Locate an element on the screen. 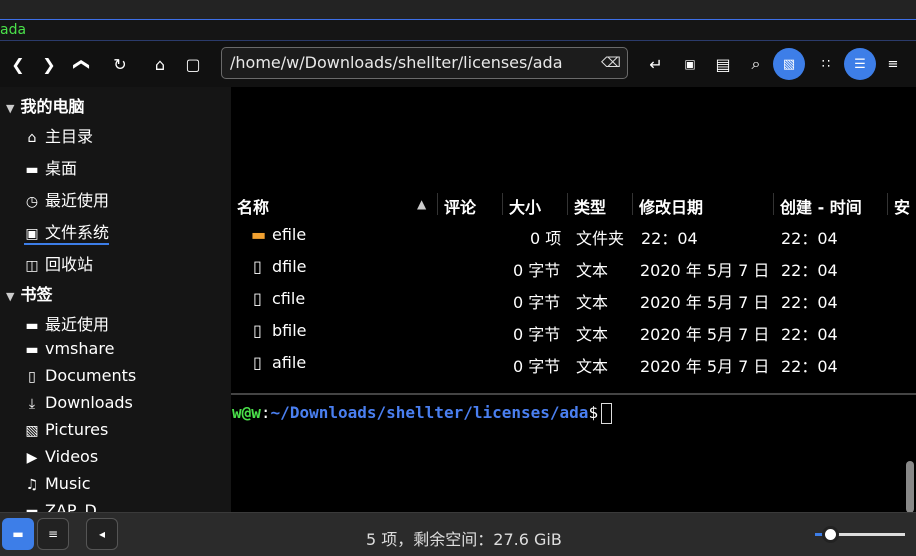 The height and width of the screenshot is (556, 916). terminal-prompt: w@w:~/Downloads/shellter/licenses/ada$ is located at coordinates (422, 413).